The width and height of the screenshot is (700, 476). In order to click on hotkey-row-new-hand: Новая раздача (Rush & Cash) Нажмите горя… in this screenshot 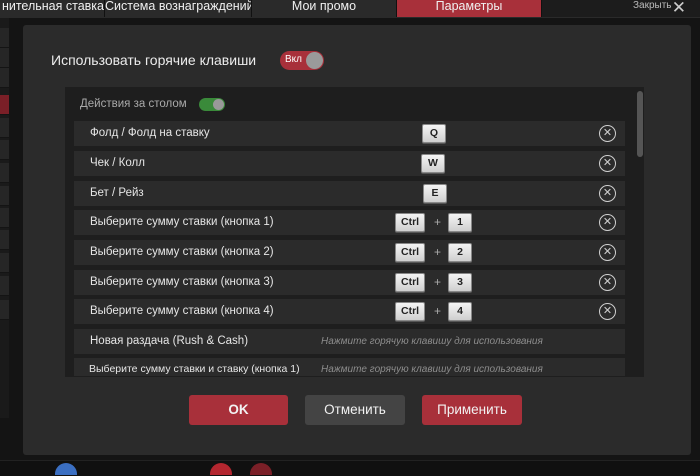, I will do `click(349, 341)`.